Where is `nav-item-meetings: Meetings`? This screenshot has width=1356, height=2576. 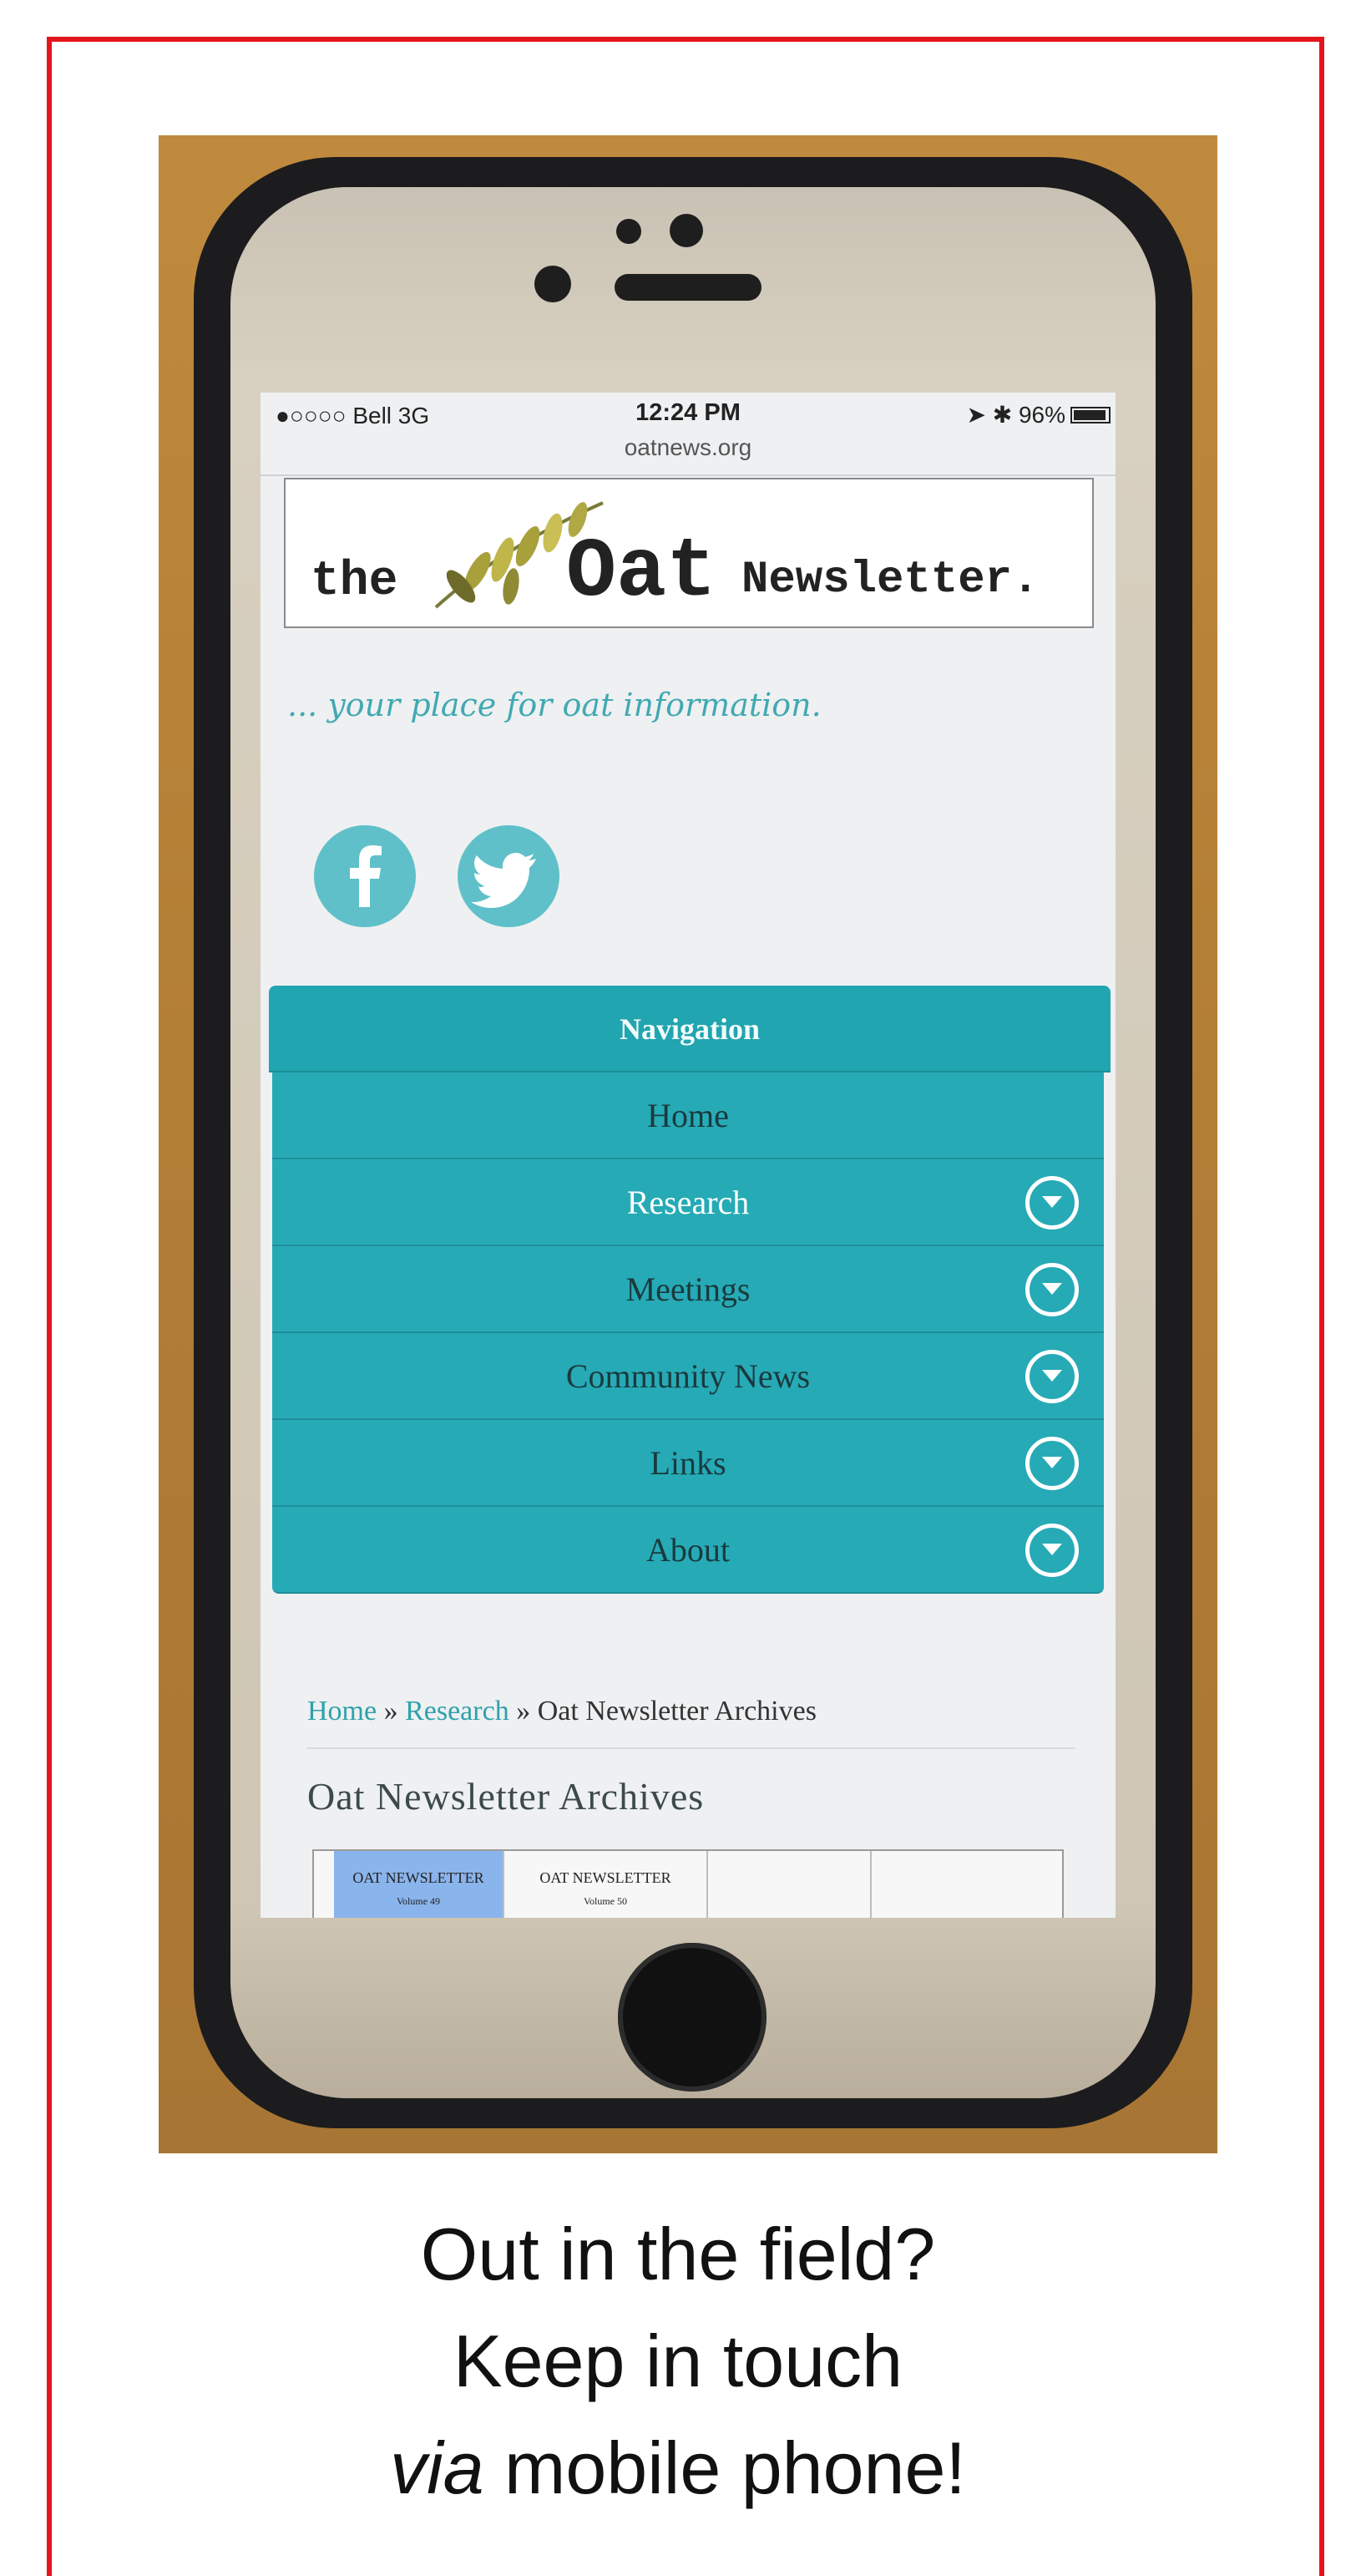
nav-item-meetings: Meetings is located at coordinates (688, 1289).